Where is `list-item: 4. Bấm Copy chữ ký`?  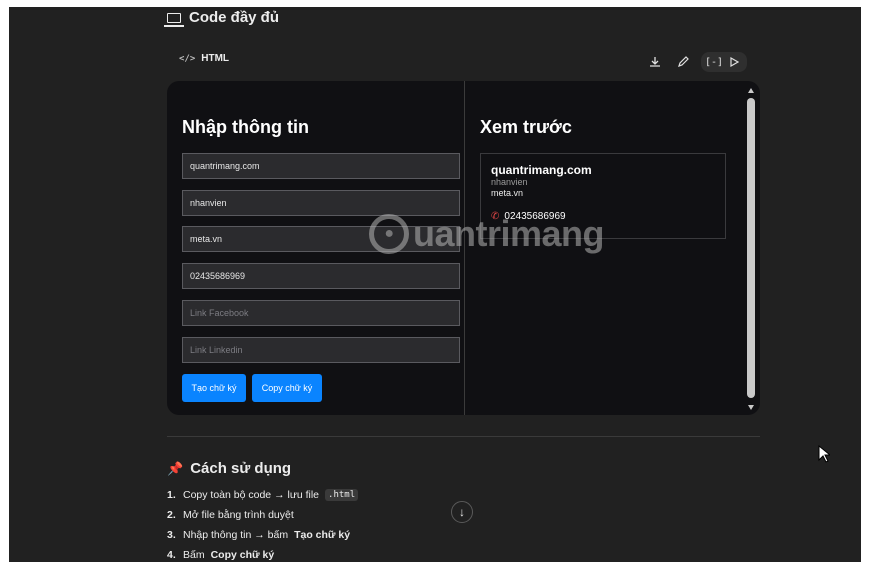 list-item: 4. Bấm Copy chữ ký is located at coordinates (262, 553).